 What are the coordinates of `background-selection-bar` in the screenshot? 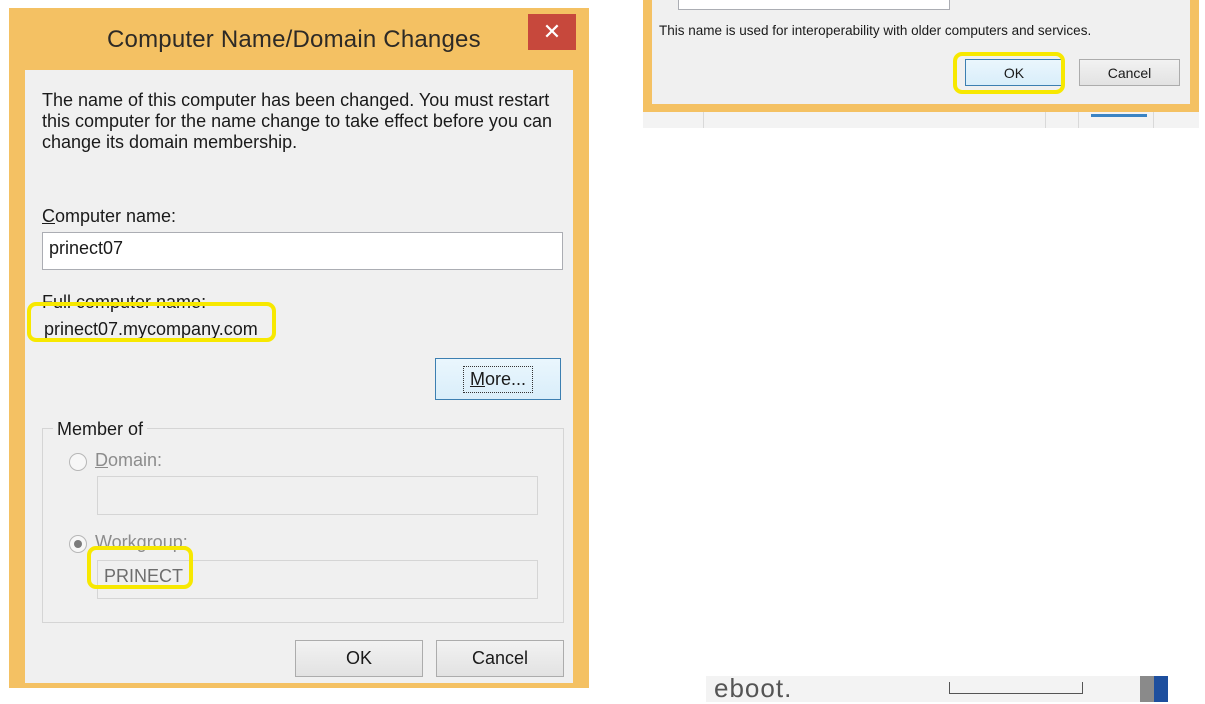 It's located at (1119, 115).